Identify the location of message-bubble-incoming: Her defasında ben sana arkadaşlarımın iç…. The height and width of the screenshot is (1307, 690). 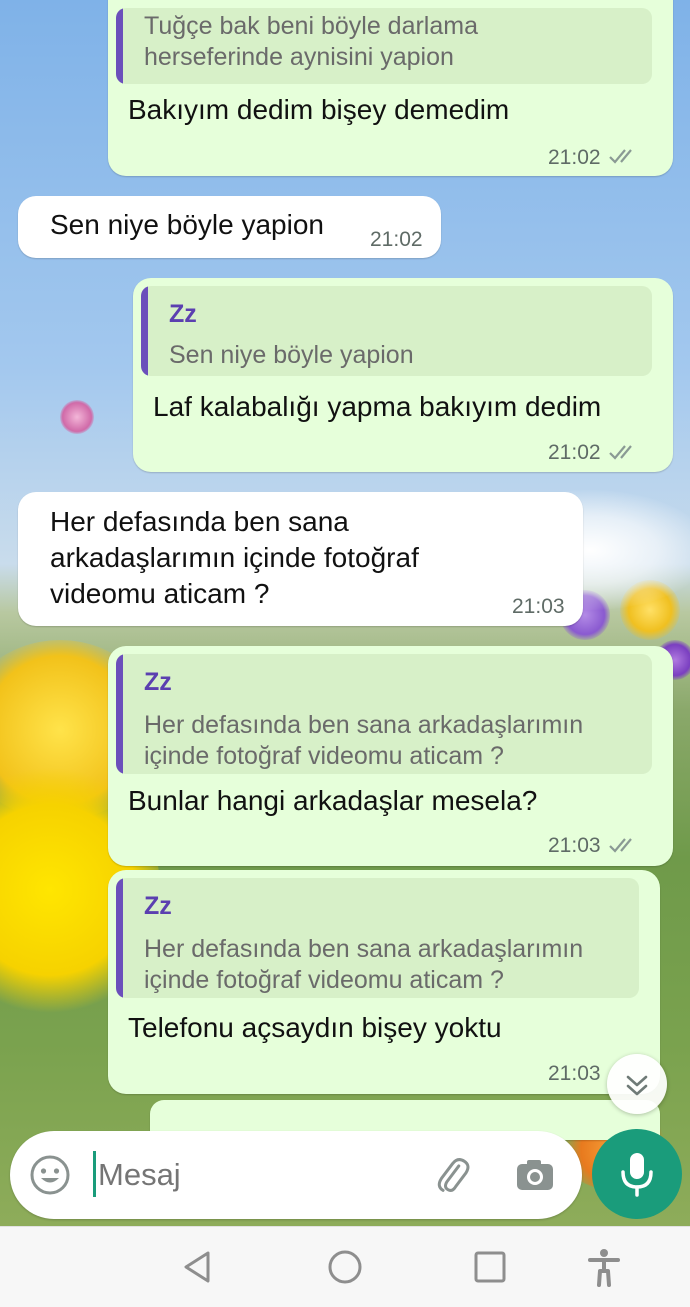
(300, 559).